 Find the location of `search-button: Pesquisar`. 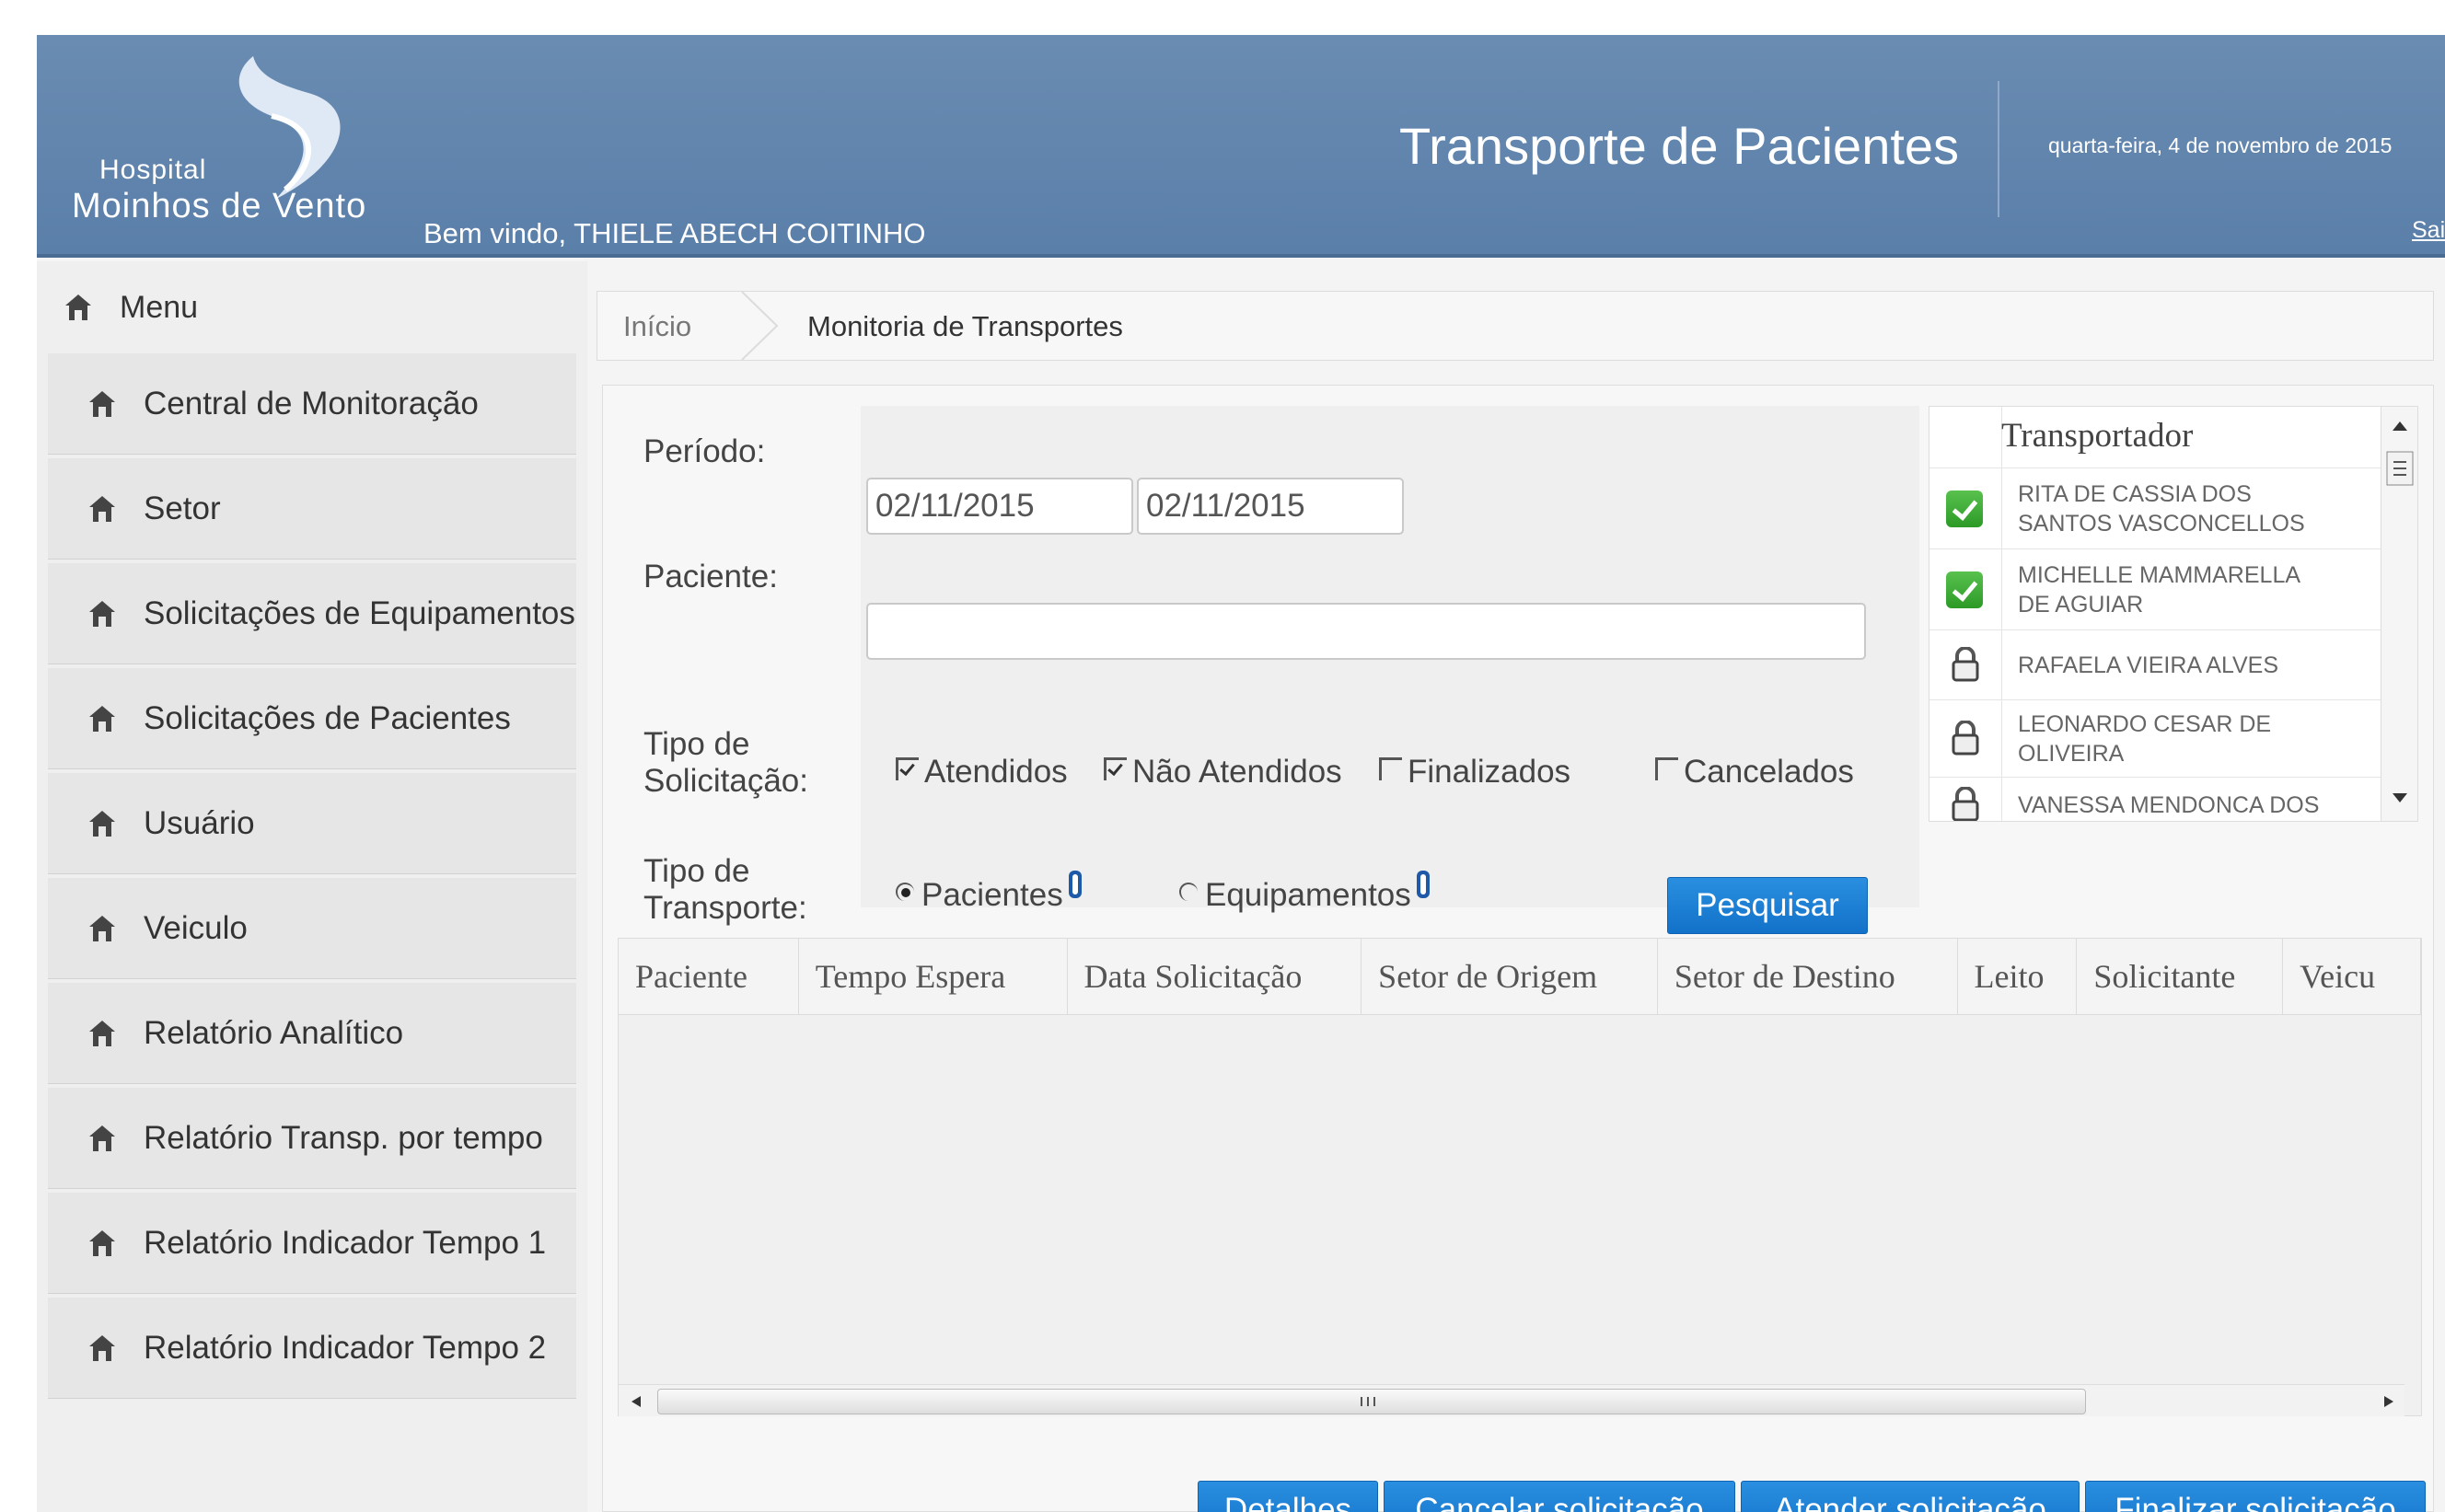

search-button: Pesquisar is located at coordinates (1767, 905).